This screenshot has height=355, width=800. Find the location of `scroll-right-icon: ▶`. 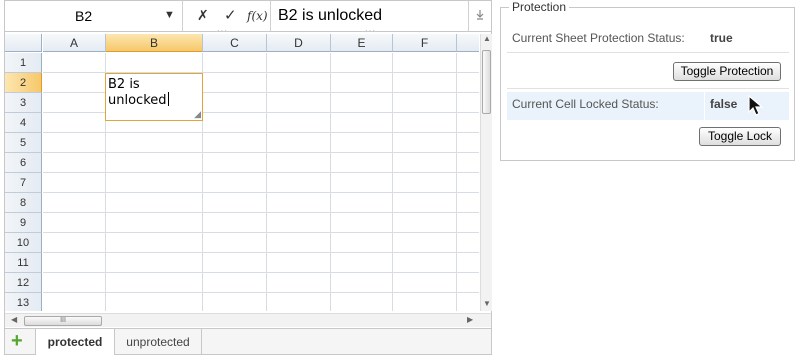

scroll-right-icon: ▶ is located at coordinates (470, 319).